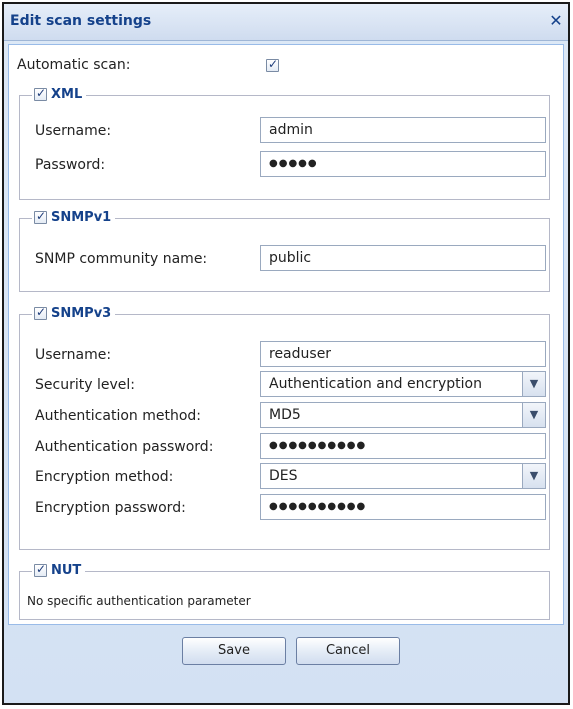  I want to click on auth-method-value: MD5, so click(285, 415).